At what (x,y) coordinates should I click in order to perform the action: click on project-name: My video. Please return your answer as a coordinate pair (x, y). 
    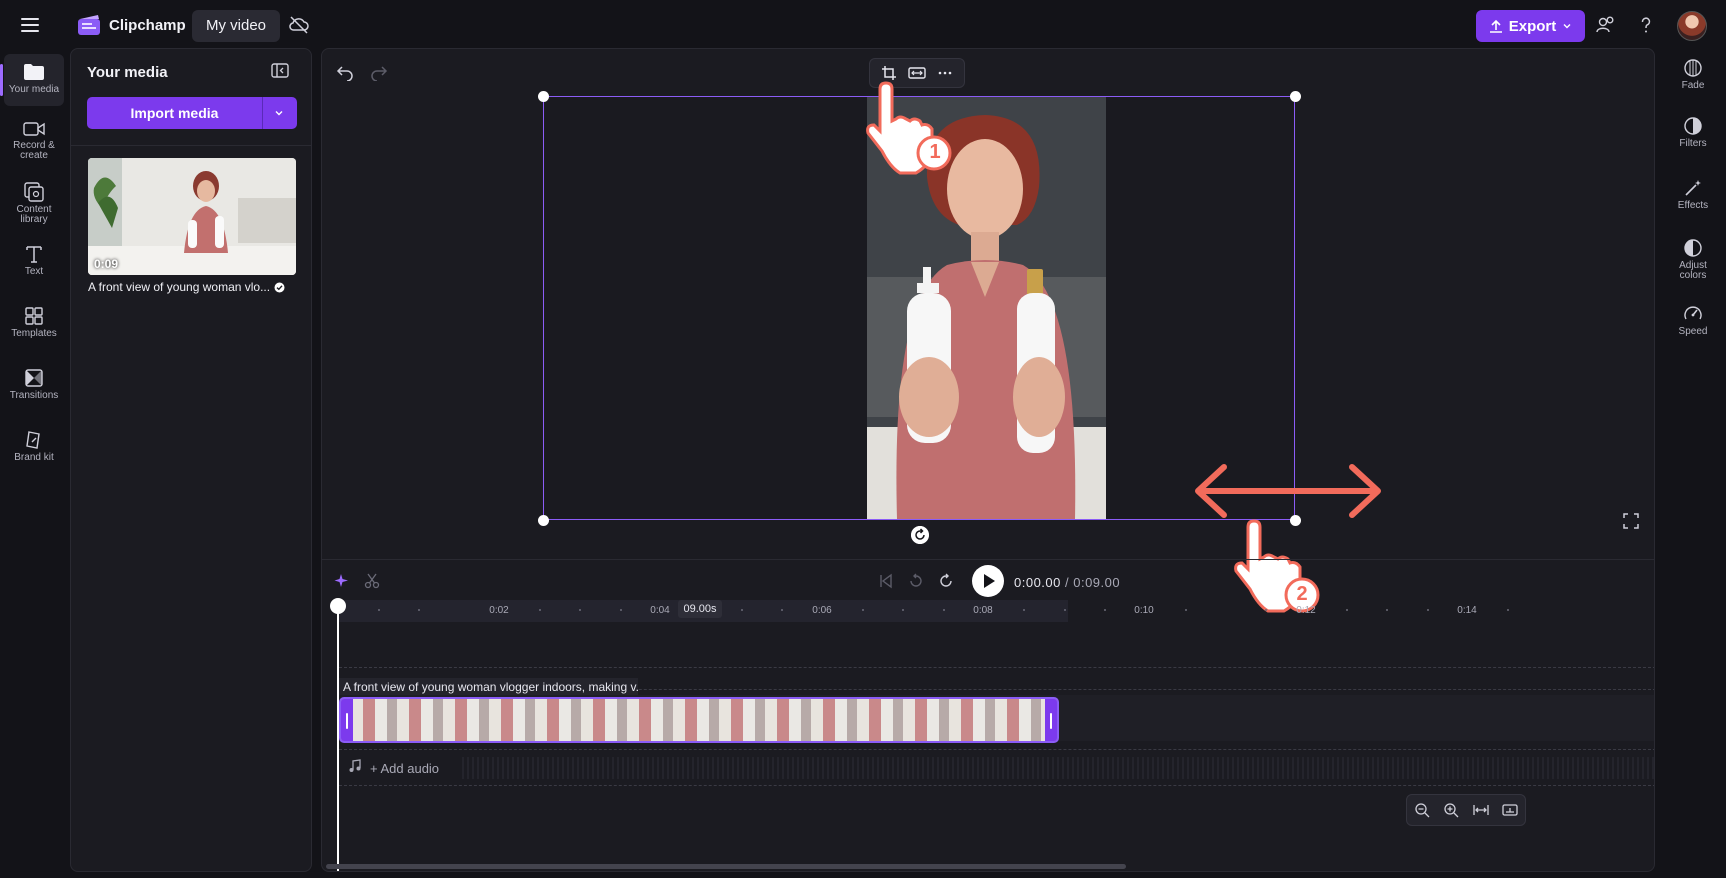
    Looking at the image, I should click on (236, 26).